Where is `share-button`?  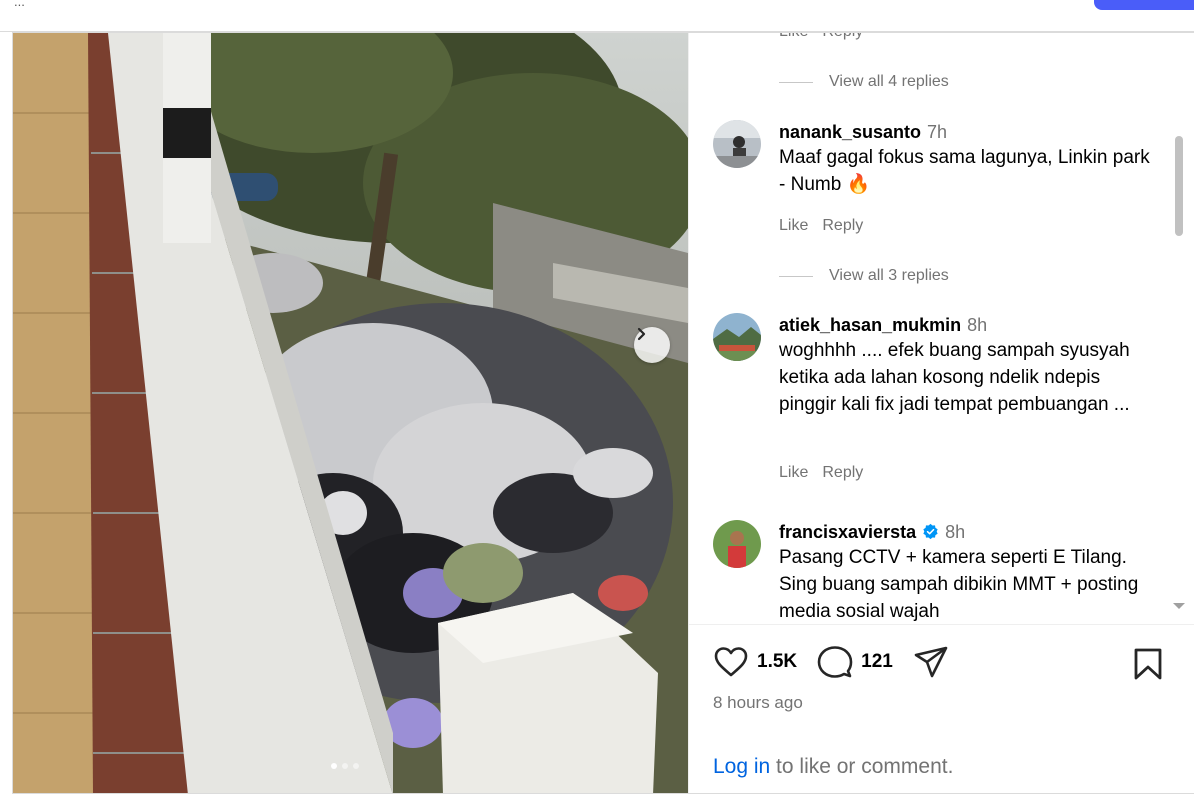
share-button is located at coordinates (931, 662).